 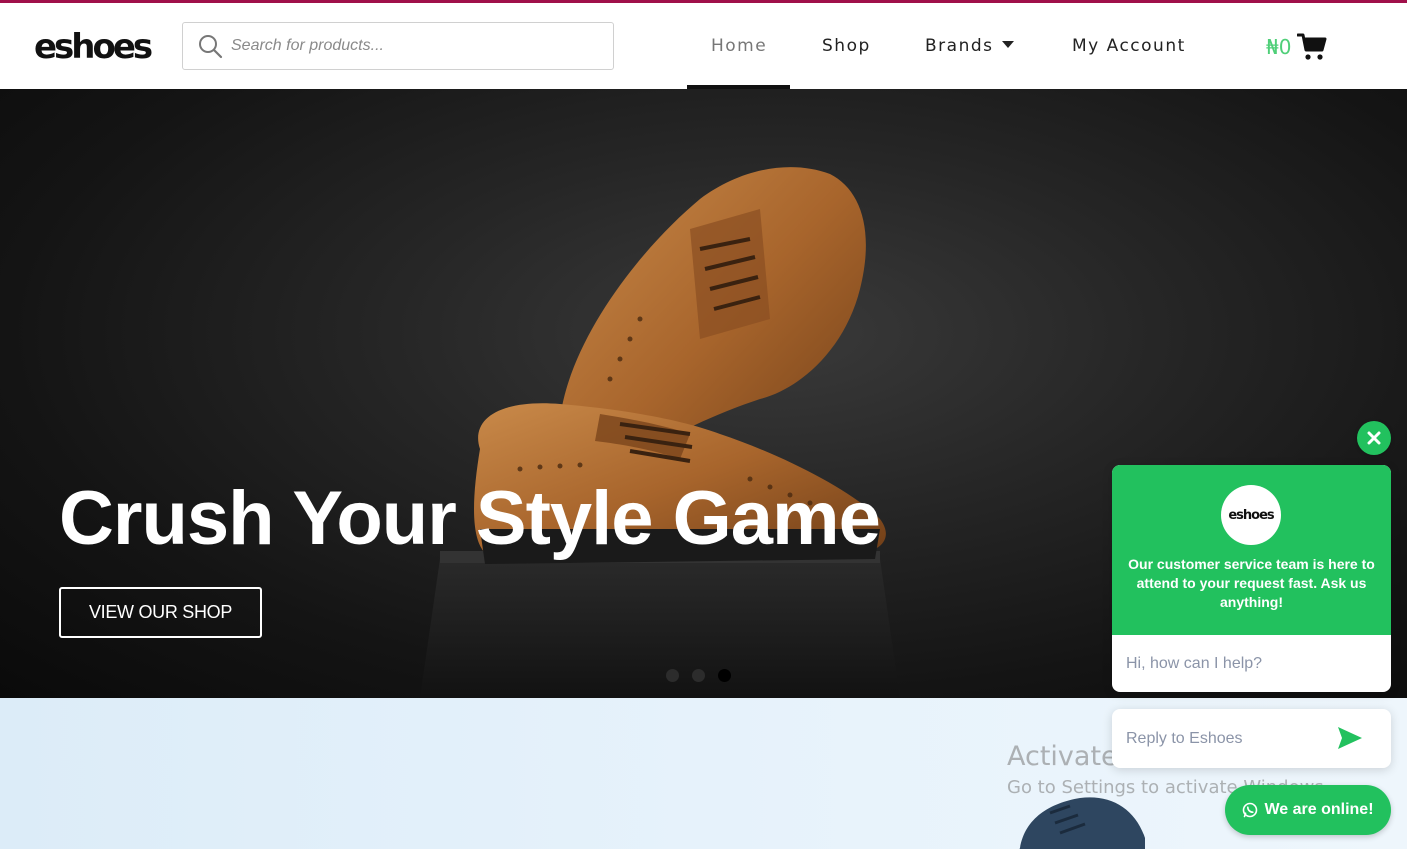 What do you see at coordinates (1251, 515) in the screenshot?
I see `chat-avatar: eshoes` at bounding box center [1251, 515].